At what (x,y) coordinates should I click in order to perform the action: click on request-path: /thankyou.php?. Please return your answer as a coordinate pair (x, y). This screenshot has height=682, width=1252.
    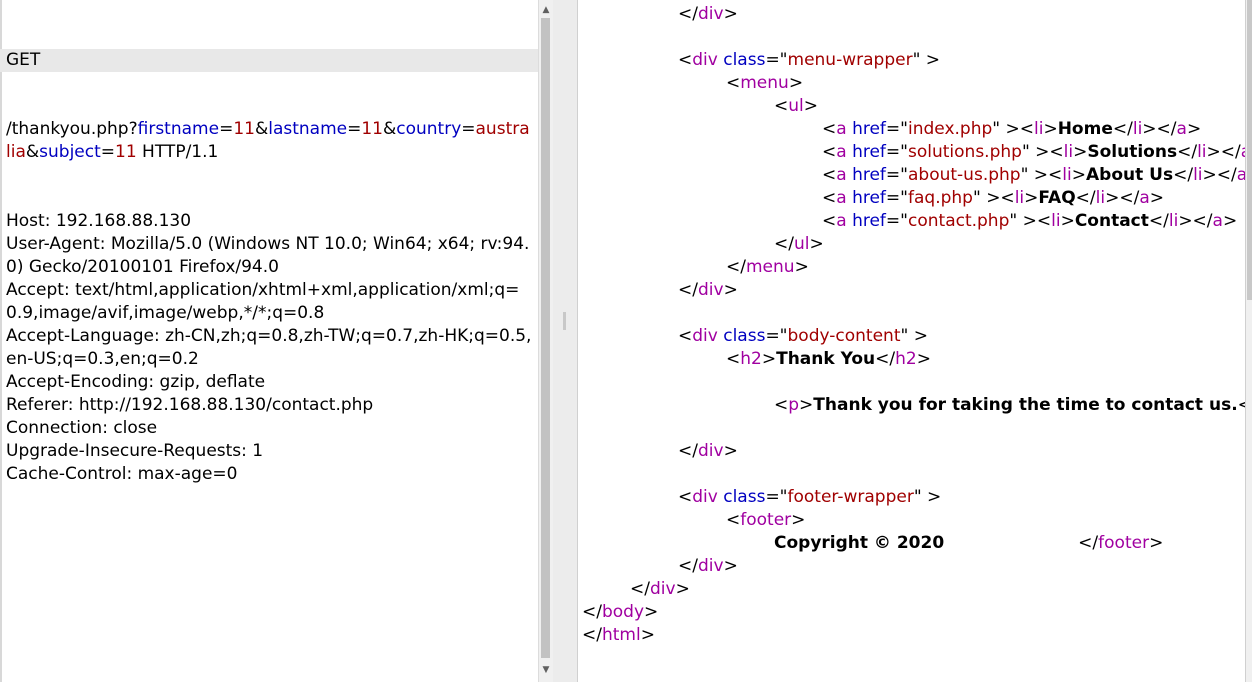
    Looking at the image, I should click on (72, 129).